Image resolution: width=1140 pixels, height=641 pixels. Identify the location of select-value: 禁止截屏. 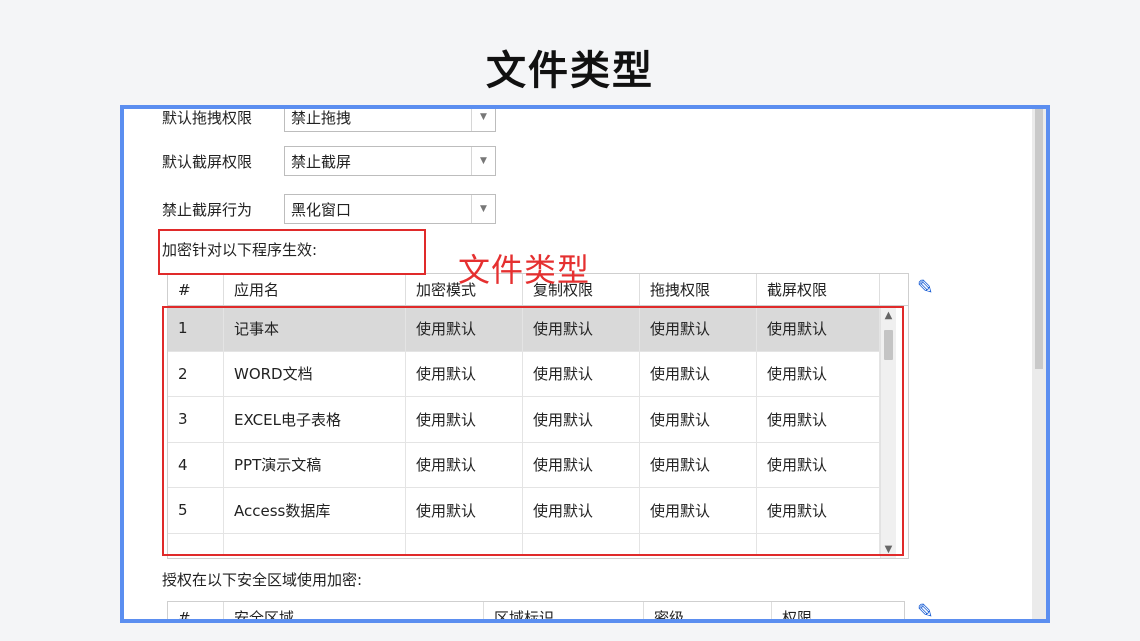
(321, 161).